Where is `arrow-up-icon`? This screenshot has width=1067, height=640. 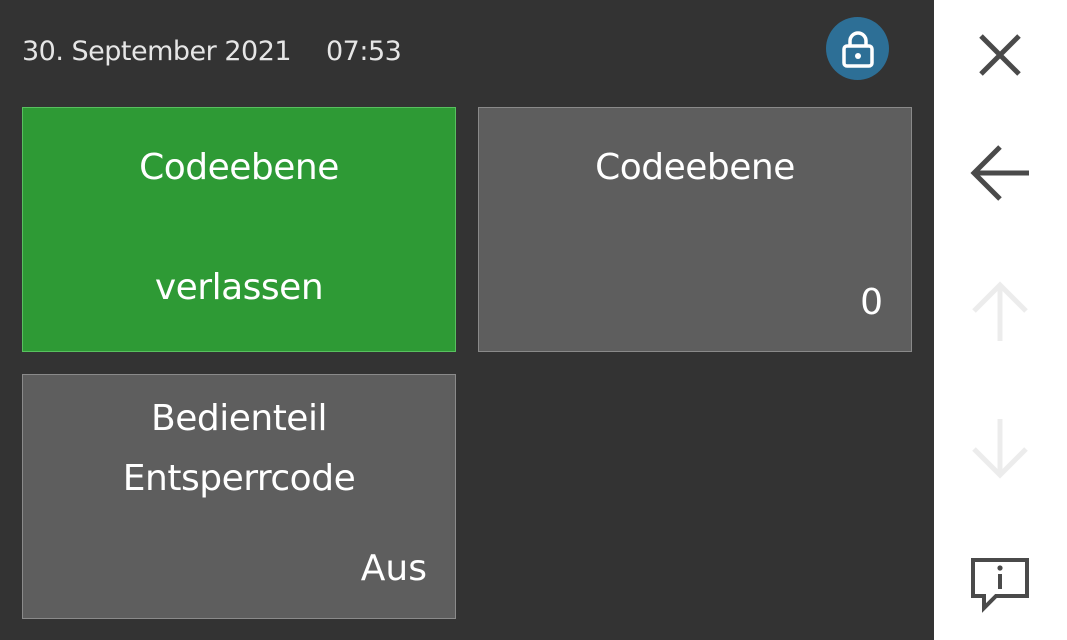 arrow-up-icon is located at coordinates (1000, 311).